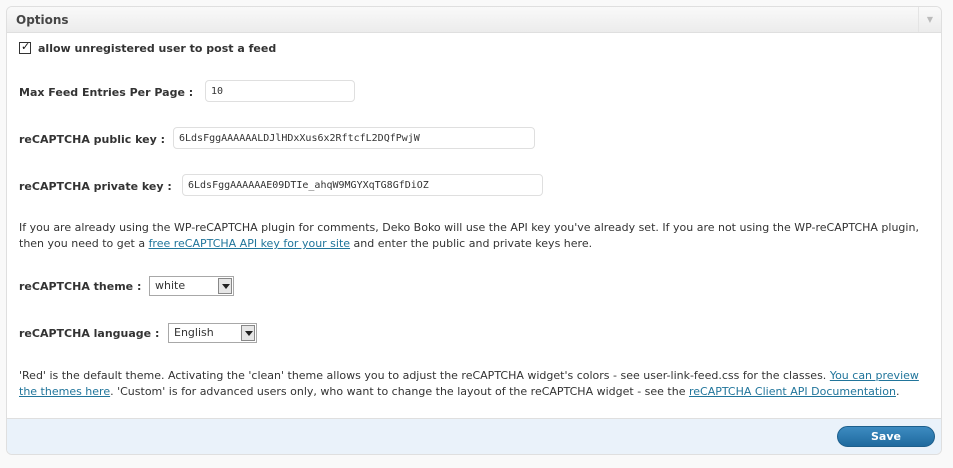  What do you see at coordinates (250, 243) in the screenshot?
I see `free-api-key-link: free reCAPTCHA API key for your site` at bounding box center [250, 243].